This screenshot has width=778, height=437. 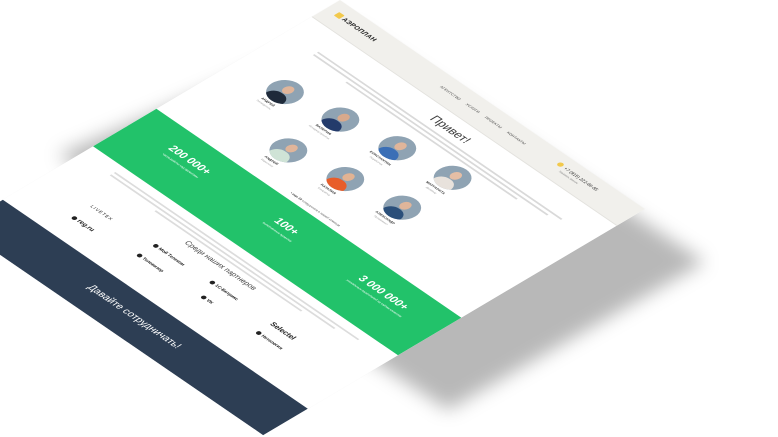 I want to click on partner-logo: Мой Телеком, so click(x=168, y=255).